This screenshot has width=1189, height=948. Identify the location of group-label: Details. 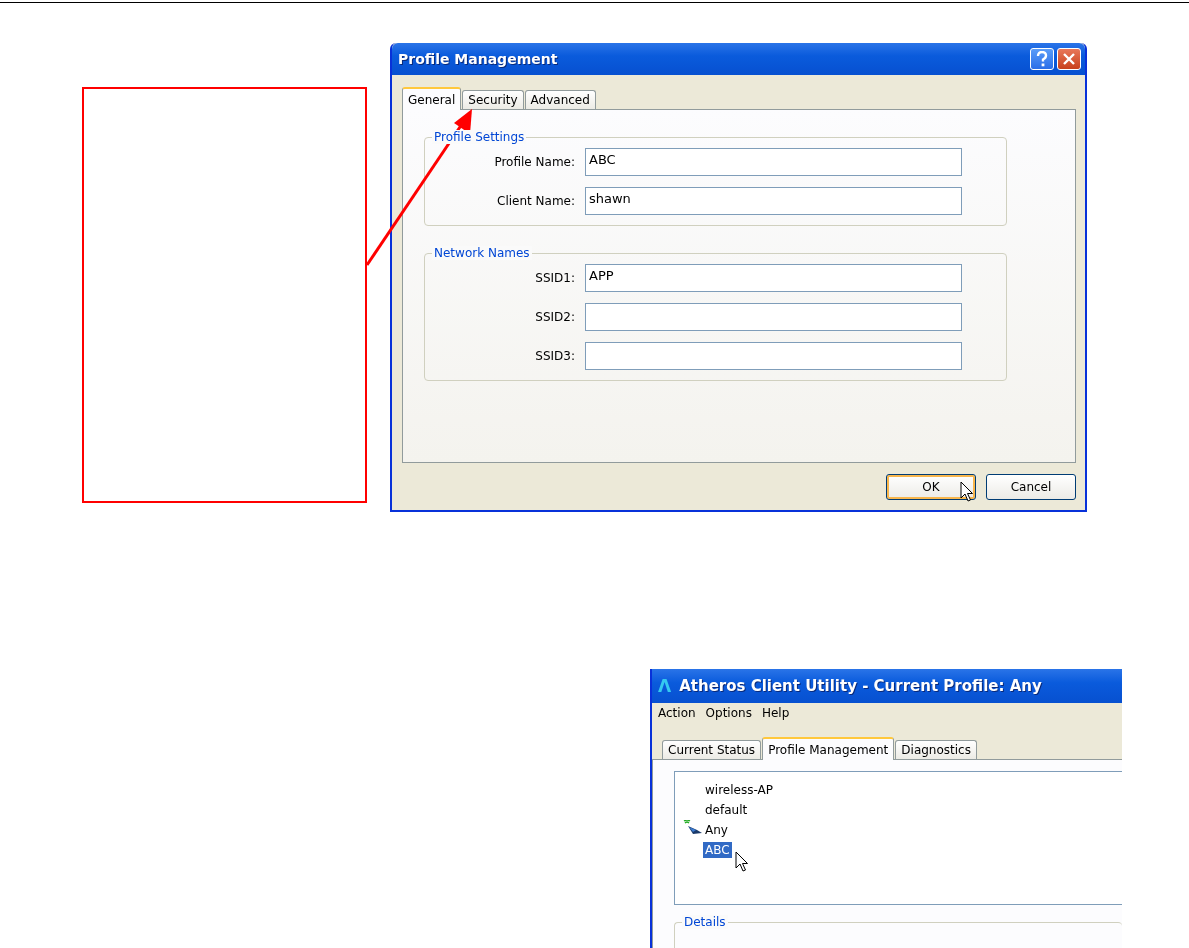
(705, 922).